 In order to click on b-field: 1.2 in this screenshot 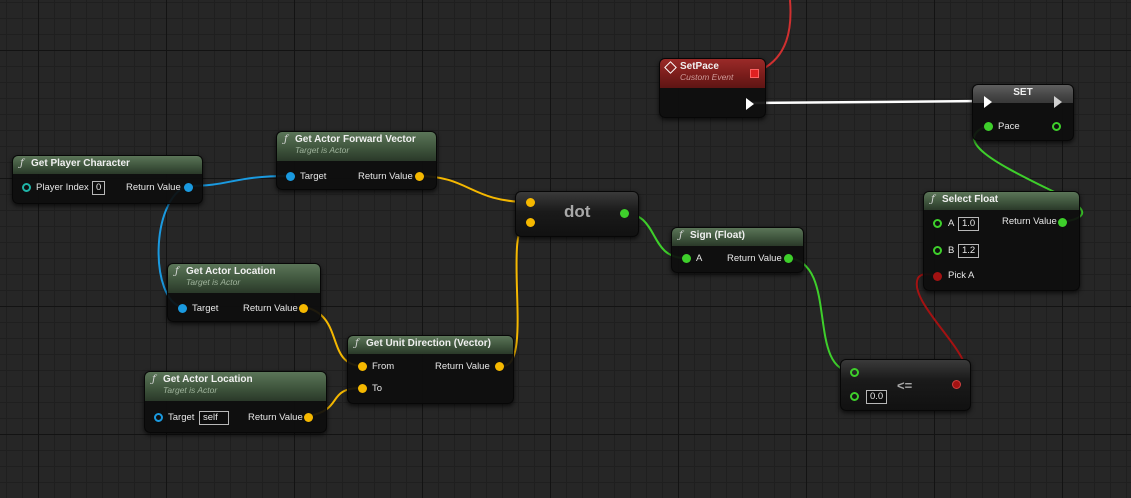, I will do `click(969, 251)`.